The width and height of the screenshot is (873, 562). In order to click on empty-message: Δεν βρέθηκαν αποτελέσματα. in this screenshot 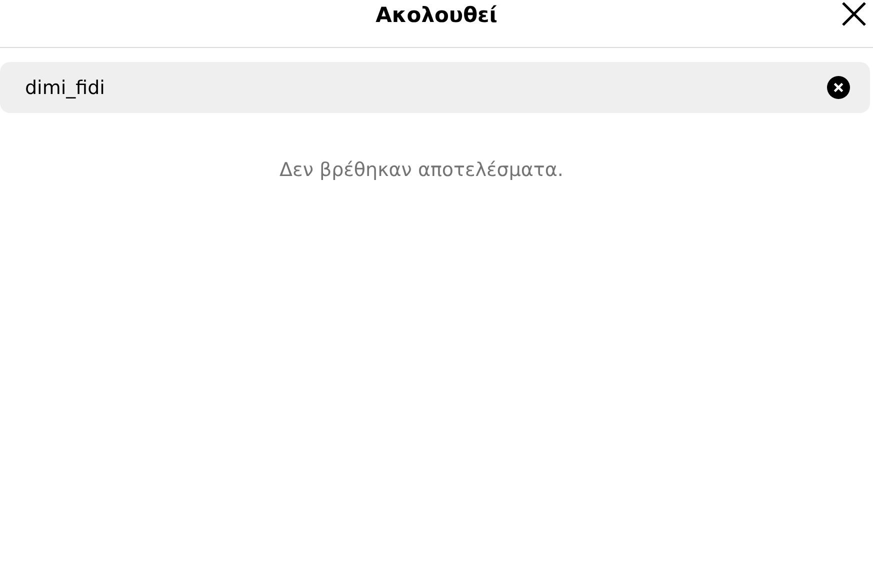, I will do `click(422, 170)`.